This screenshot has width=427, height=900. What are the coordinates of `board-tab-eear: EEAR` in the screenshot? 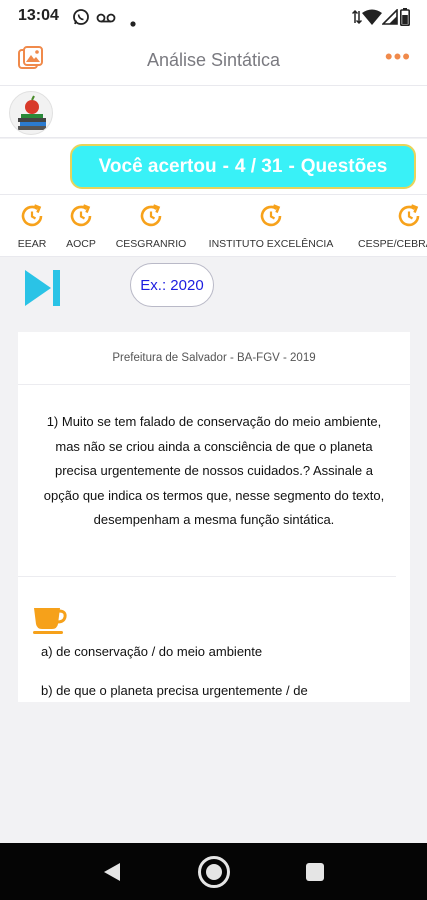 It's located at (32, 226).